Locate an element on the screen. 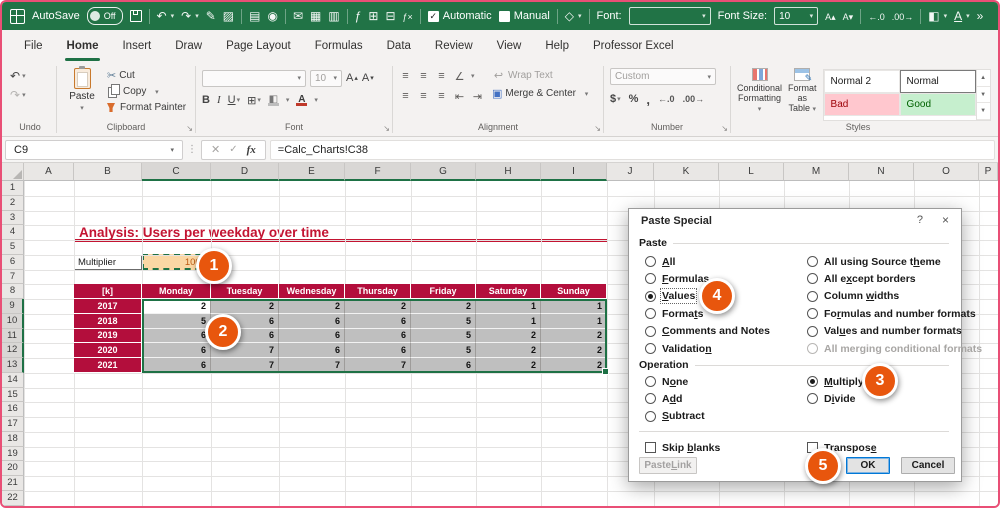  trace-precedents-icon is located at coordinates (373, 16).